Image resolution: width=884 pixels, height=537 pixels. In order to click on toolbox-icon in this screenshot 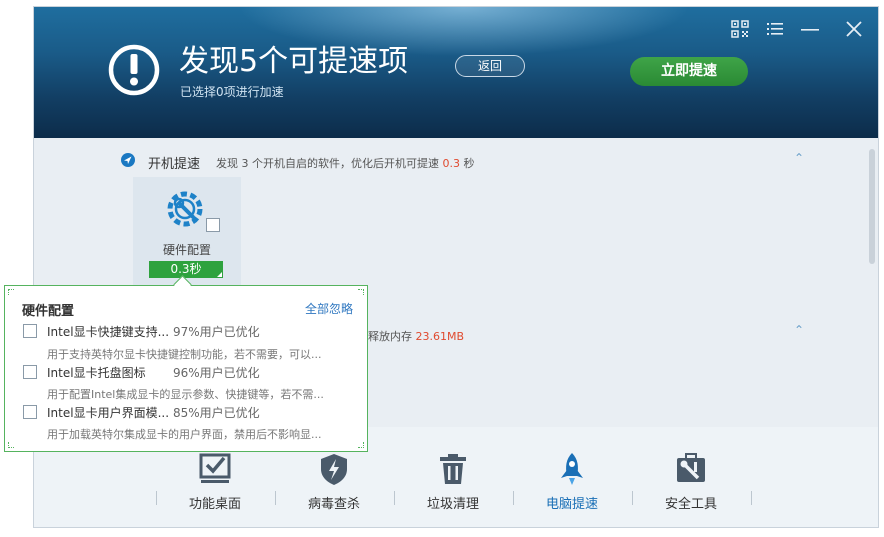, I will do `click(691, 467)`.